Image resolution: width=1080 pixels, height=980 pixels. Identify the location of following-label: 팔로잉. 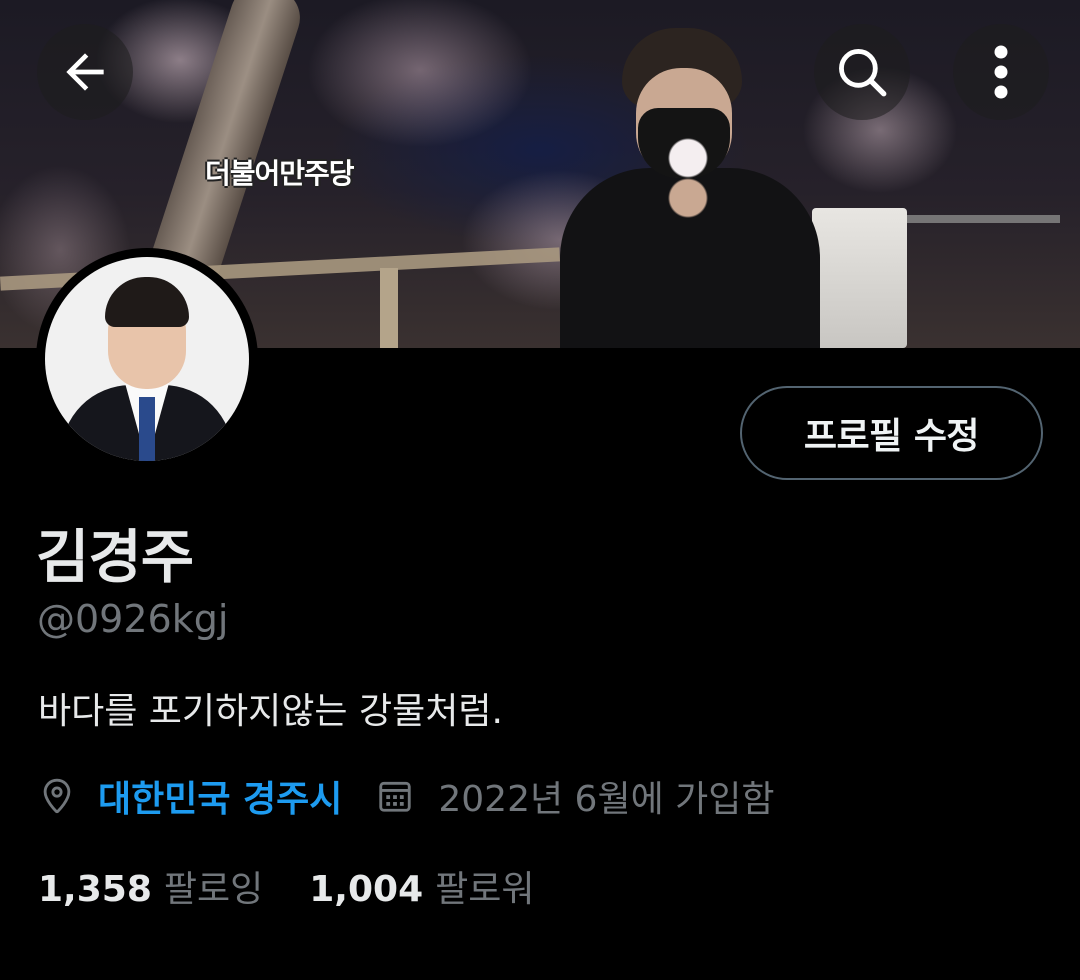
(213, 886).